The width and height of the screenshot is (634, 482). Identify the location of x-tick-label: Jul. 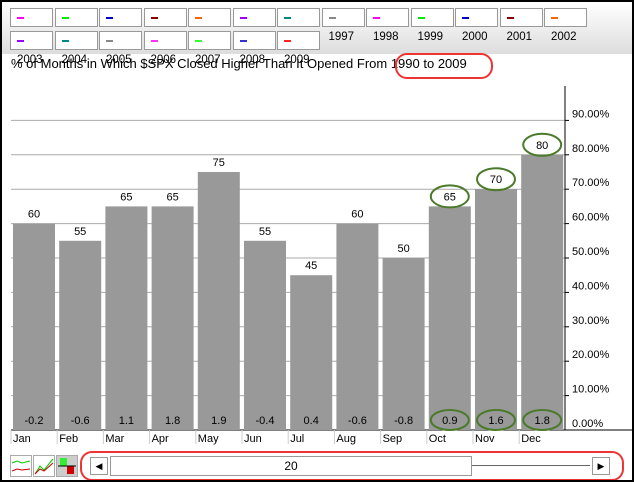
(297, 439).